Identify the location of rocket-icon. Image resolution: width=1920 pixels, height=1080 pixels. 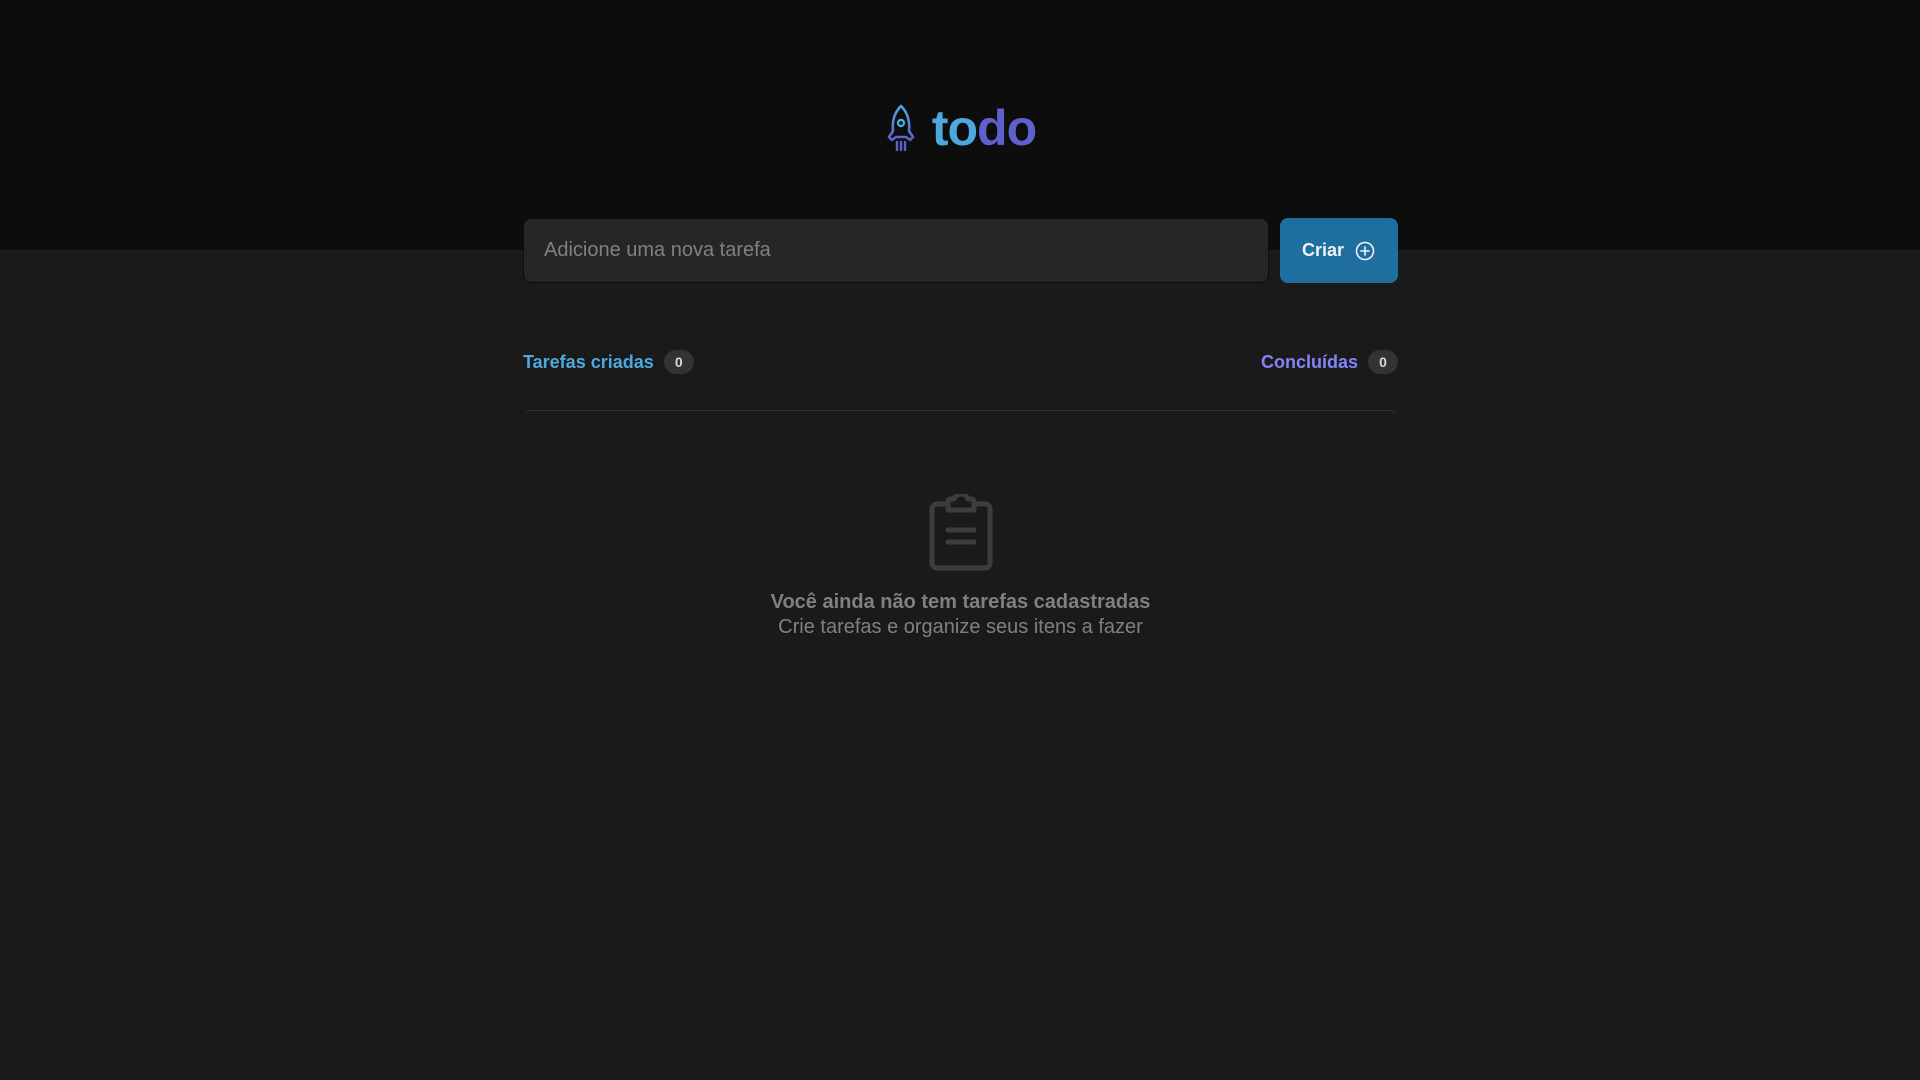
(901, 128).